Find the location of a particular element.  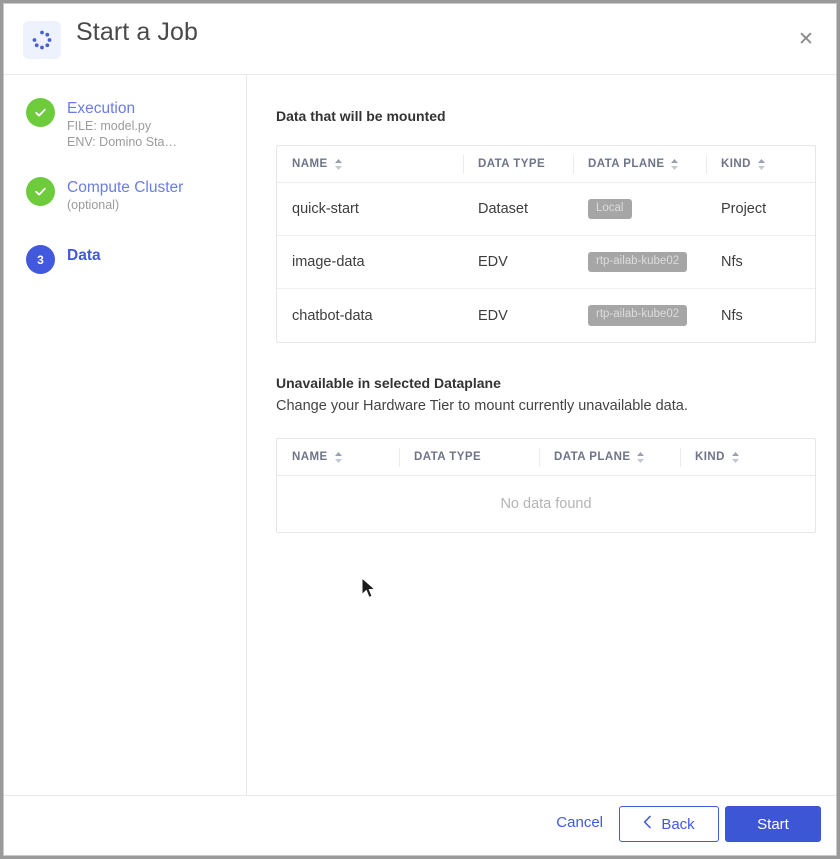

start-button-label: Start is located at coordinates (773, 824).